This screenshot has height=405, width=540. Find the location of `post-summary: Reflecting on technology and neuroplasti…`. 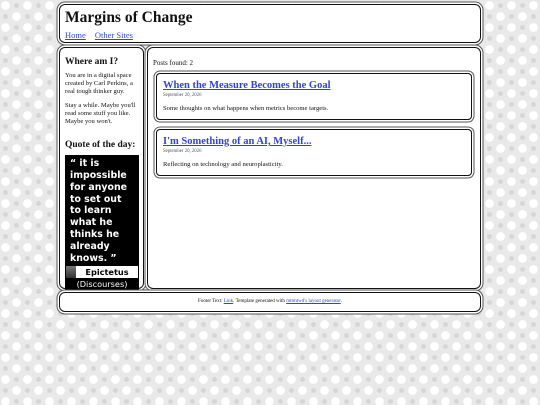

post-summary: Reflecting on technology and neuroplasti… is located at coordinates (223, 164).